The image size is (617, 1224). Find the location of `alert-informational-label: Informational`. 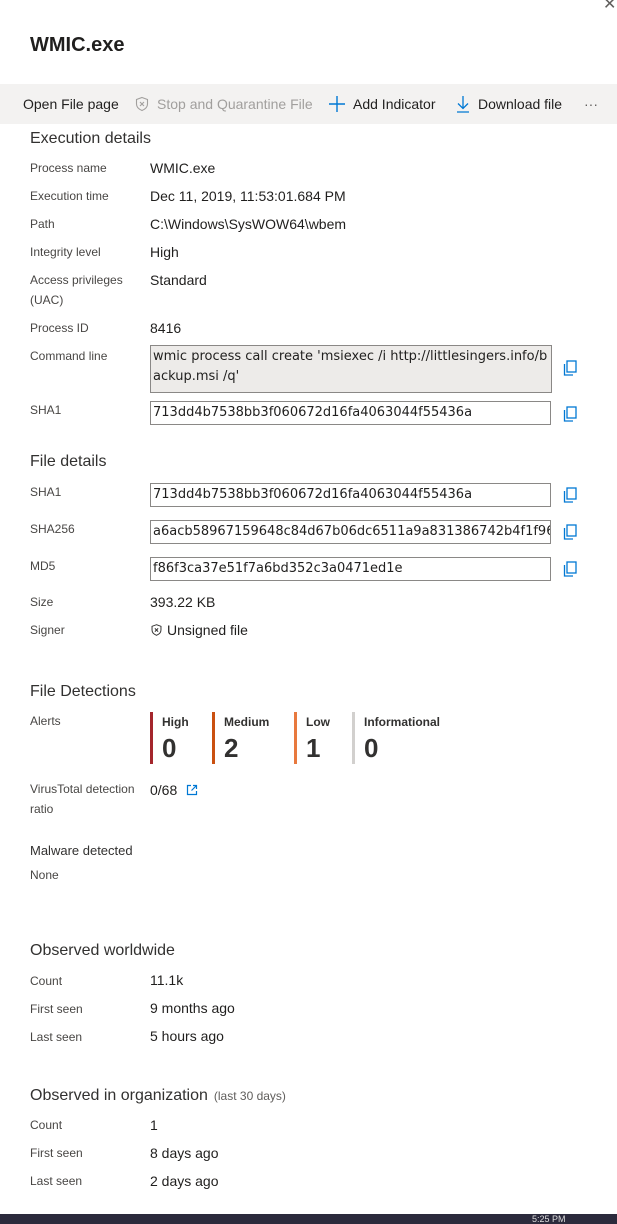

alert-informational-label: Informational is located at coordinates (402, 722).